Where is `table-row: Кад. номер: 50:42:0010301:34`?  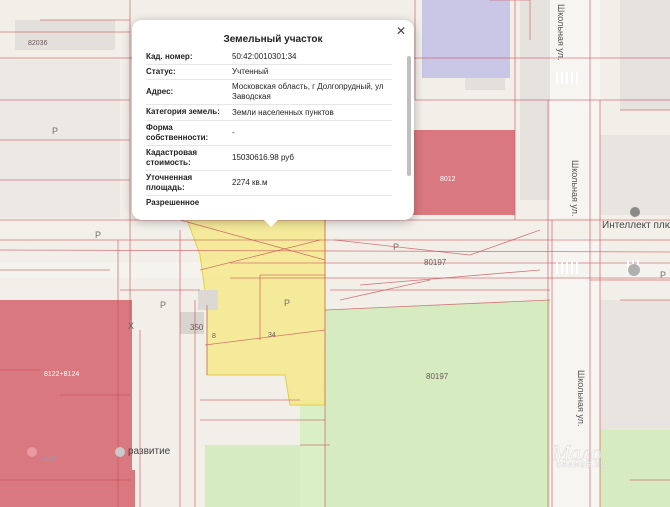
table-row: Кад. номер: 50:42:0010301:34 is located at coordinates (269, 57).